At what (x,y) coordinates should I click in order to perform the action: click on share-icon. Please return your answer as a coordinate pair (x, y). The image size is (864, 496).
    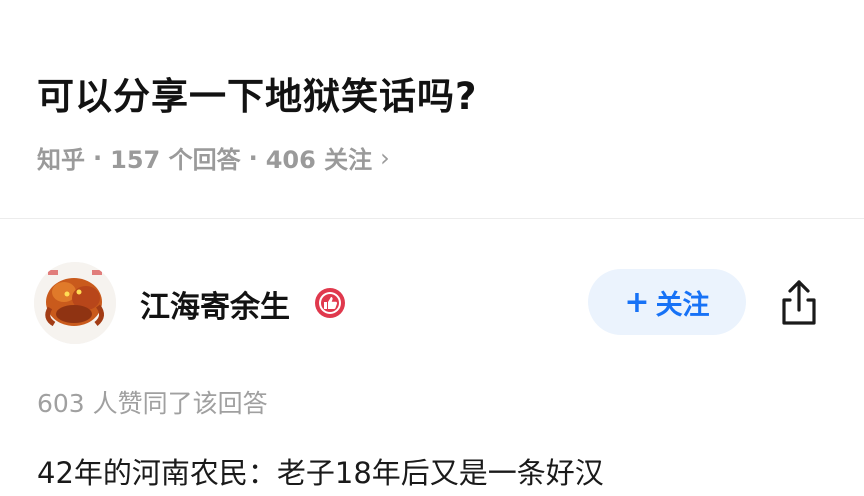
    Looking at the image, I should click on (799, 303).